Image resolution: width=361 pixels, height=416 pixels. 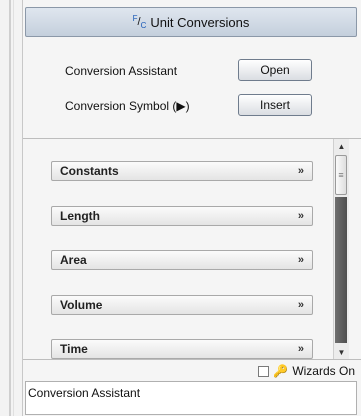 I want to click on category-area: Area », so click(x=182, y=260).